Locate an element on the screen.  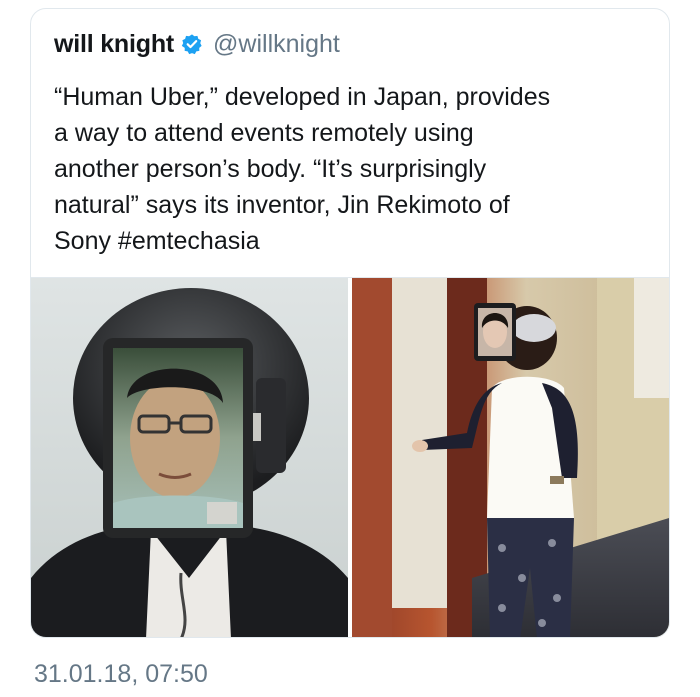
author-row: will knight @willknight is located at coordinates (197, 44).